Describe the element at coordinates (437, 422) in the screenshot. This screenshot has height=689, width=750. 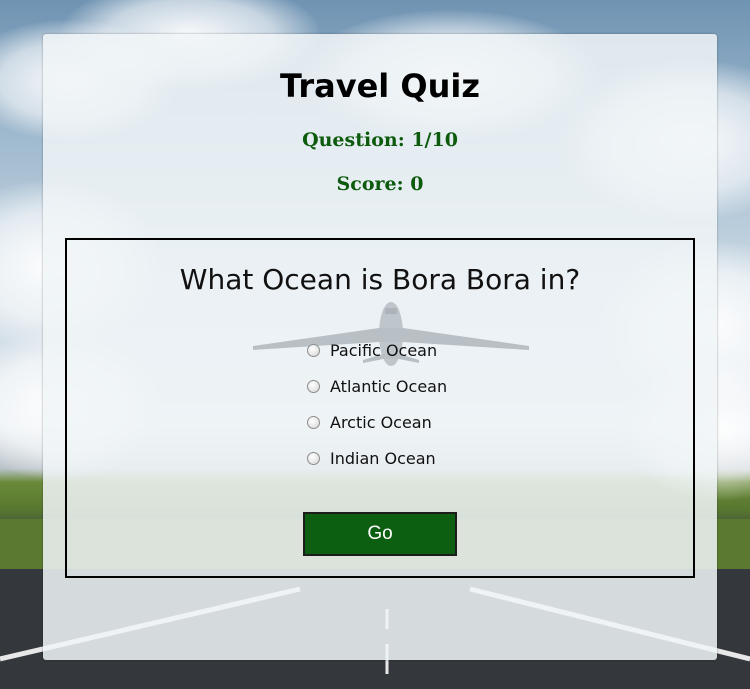
I see `option-arctic-ocean: Arctic Ocean` at that location.